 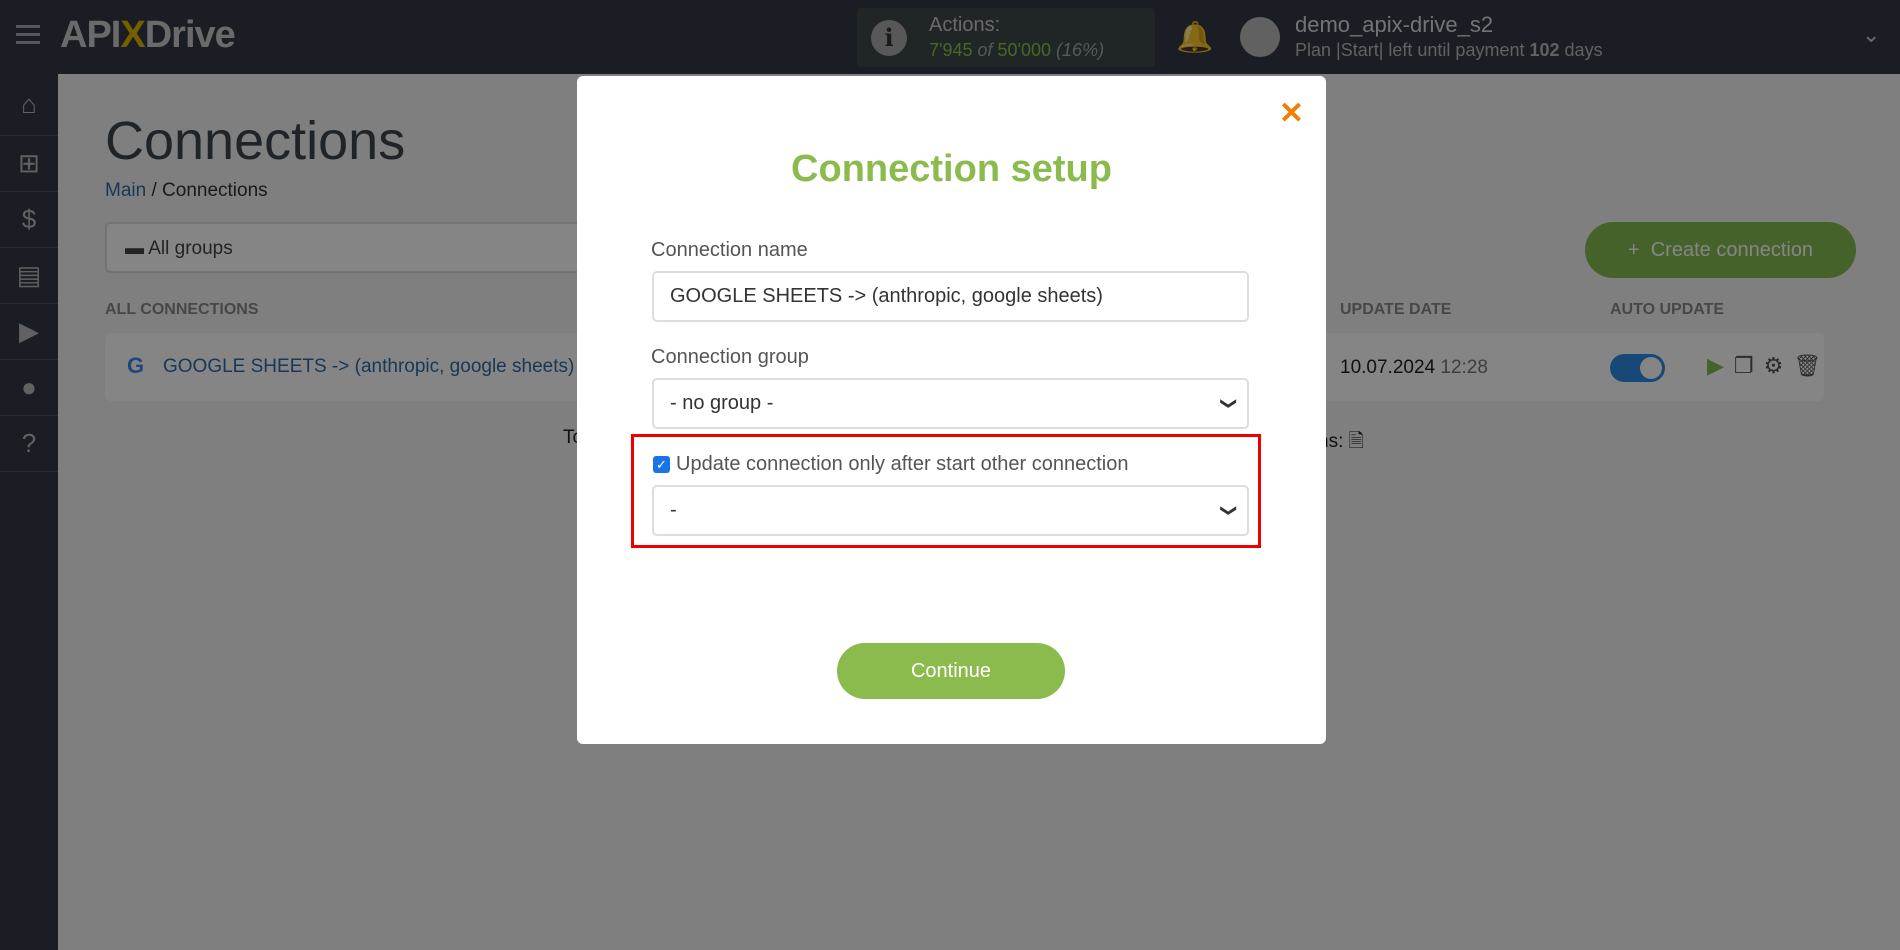 I want to click on trigger-connection-select: - ❯, so click(x=950, y=510).